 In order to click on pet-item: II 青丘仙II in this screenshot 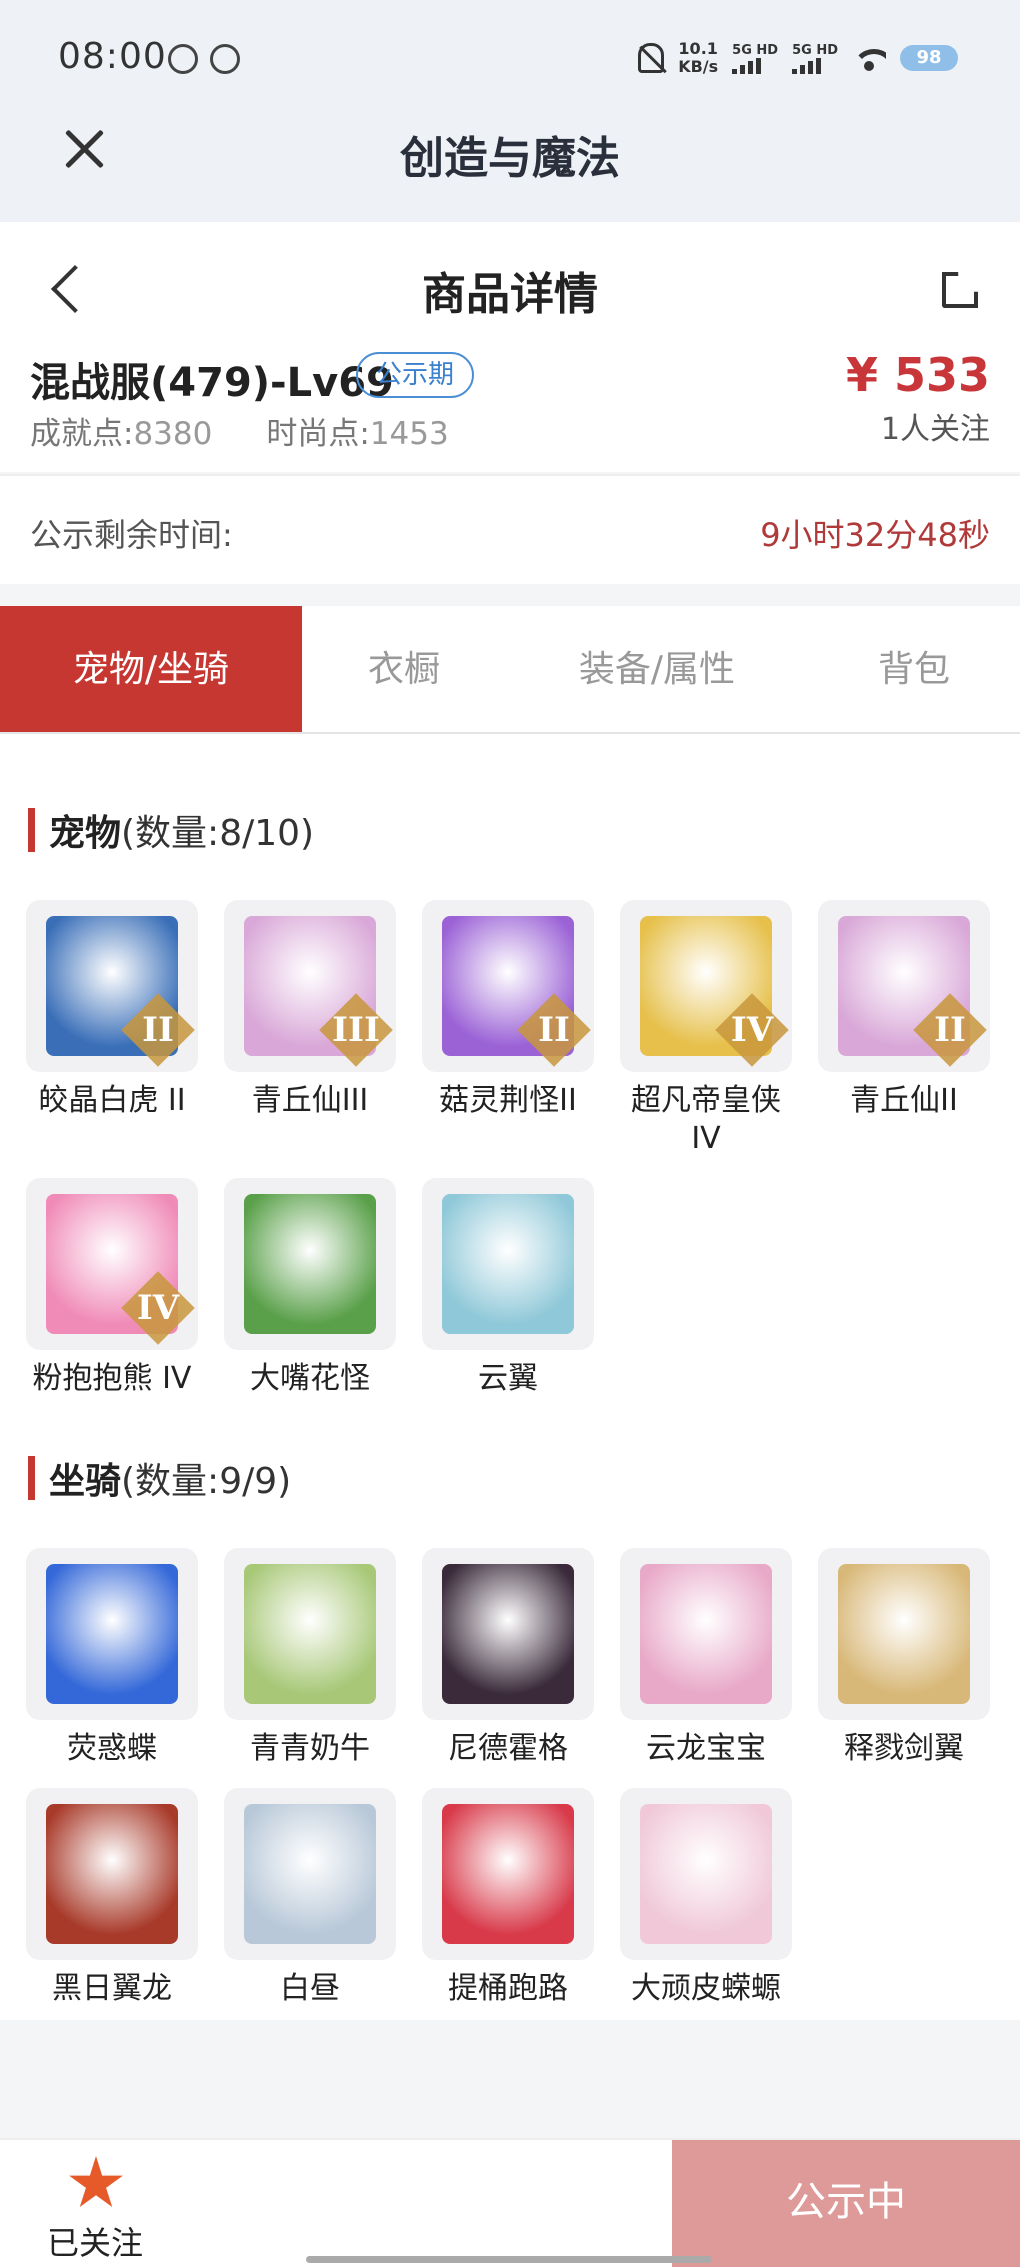, I will do `click(904, 1029)`.